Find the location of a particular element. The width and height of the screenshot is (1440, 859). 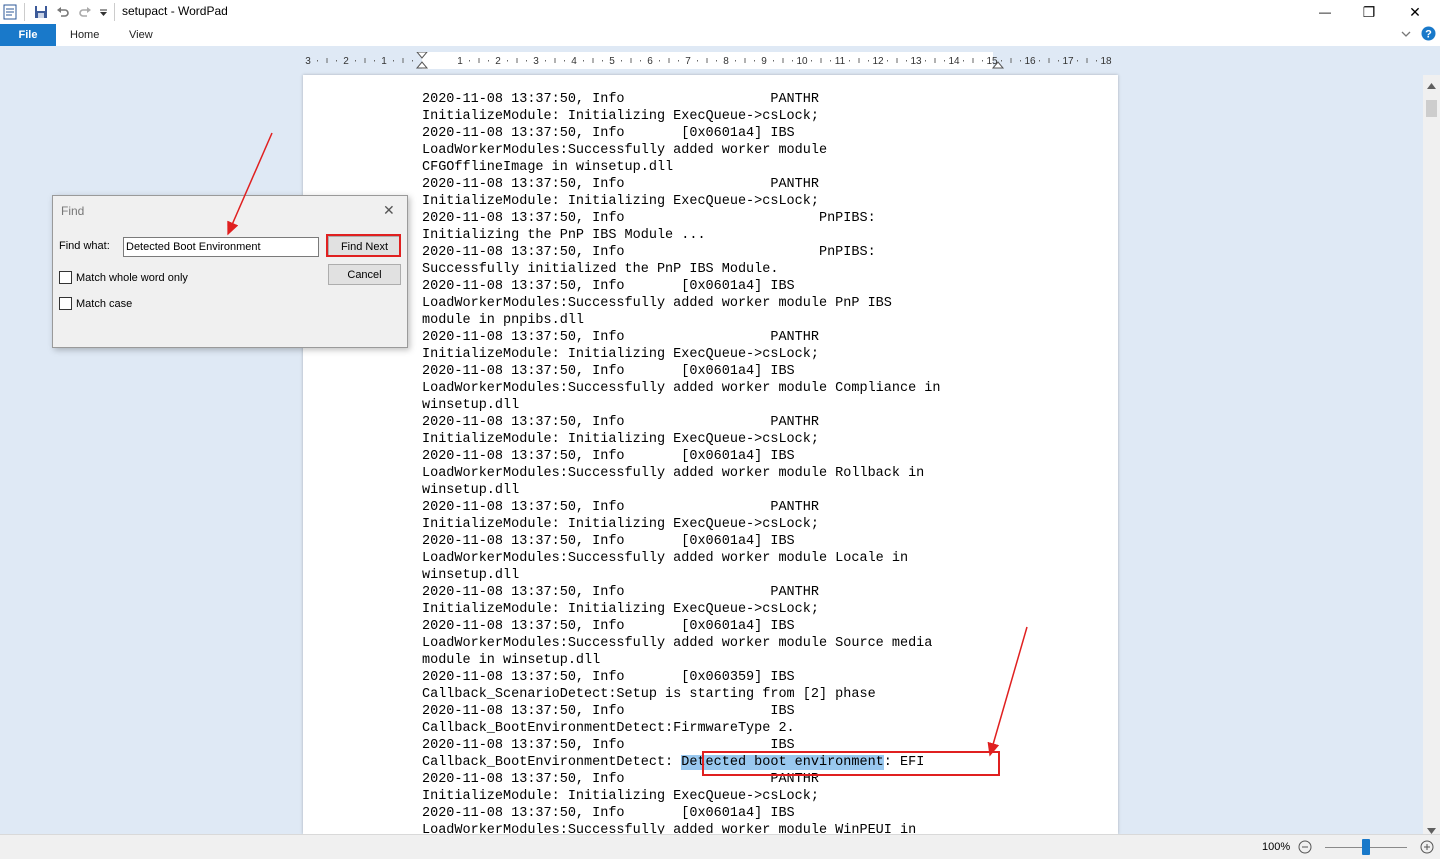

zoom-slider-thumb is located at coordinates (1366, 847).